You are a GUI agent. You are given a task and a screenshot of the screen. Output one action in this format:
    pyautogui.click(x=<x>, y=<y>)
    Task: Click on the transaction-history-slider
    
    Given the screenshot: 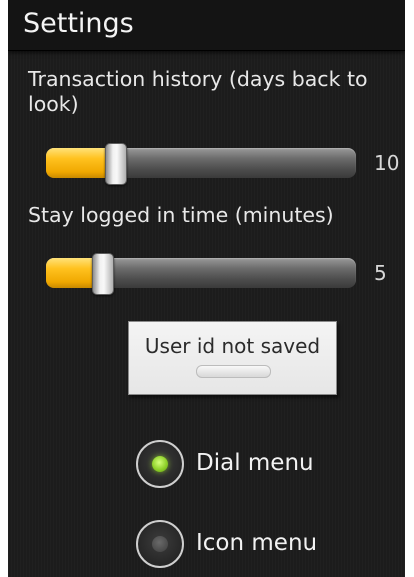 What is the action you would take?
    pyautogui.click(x=201, y=164)
    